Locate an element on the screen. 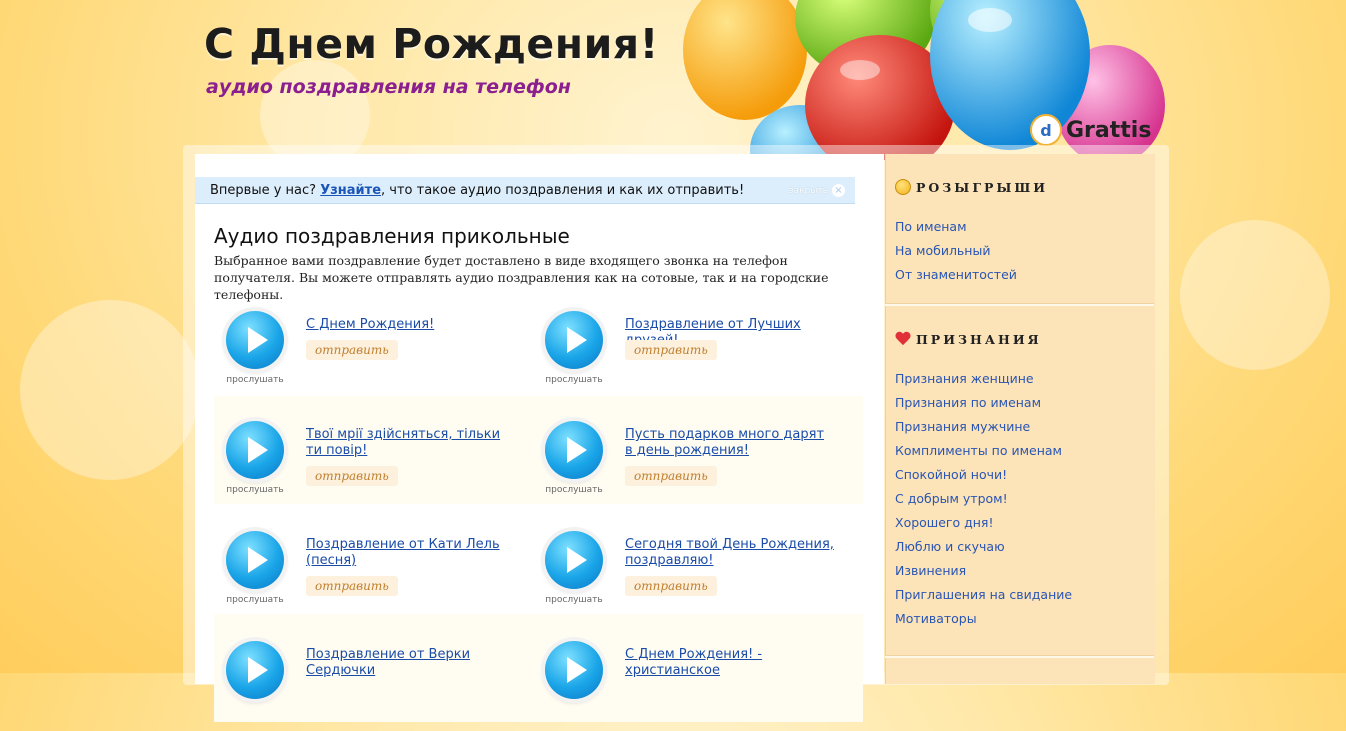 The width and height of the screenshot is (1346, 731). sidebar-link: Люблю и скучаю is located at coordinates (950, 546).